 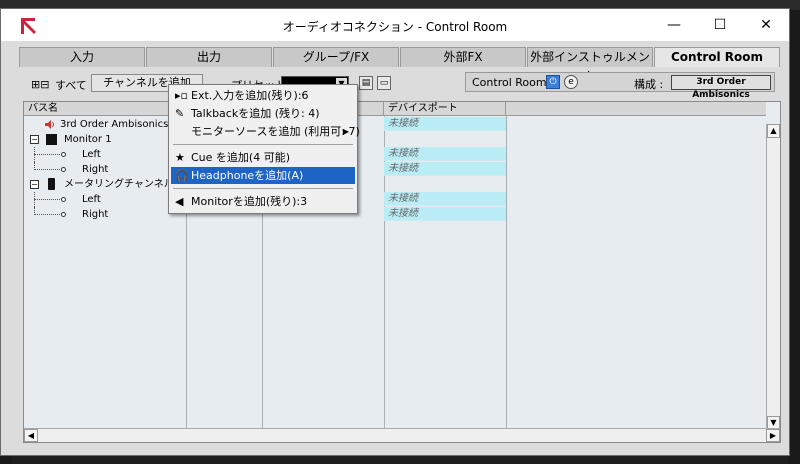 What do you see at coordinates (674, 25) in the screenshot?
I see `minimize-button: —` at bounding box center [674, 25].